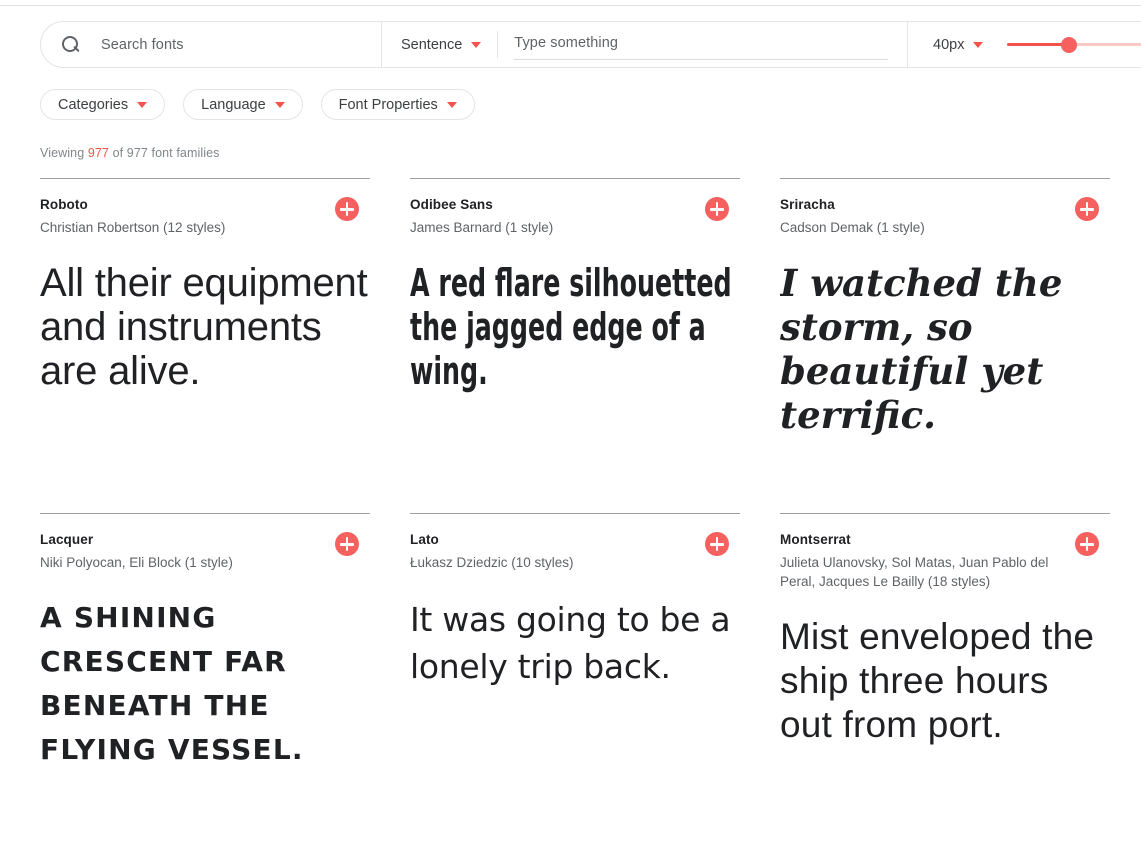 The image size is (1141, 848). What do you see at coordinates (451, 204) in the screenshot?
I see `font-name: Odibee Sans` at bounding box center [451, 204].